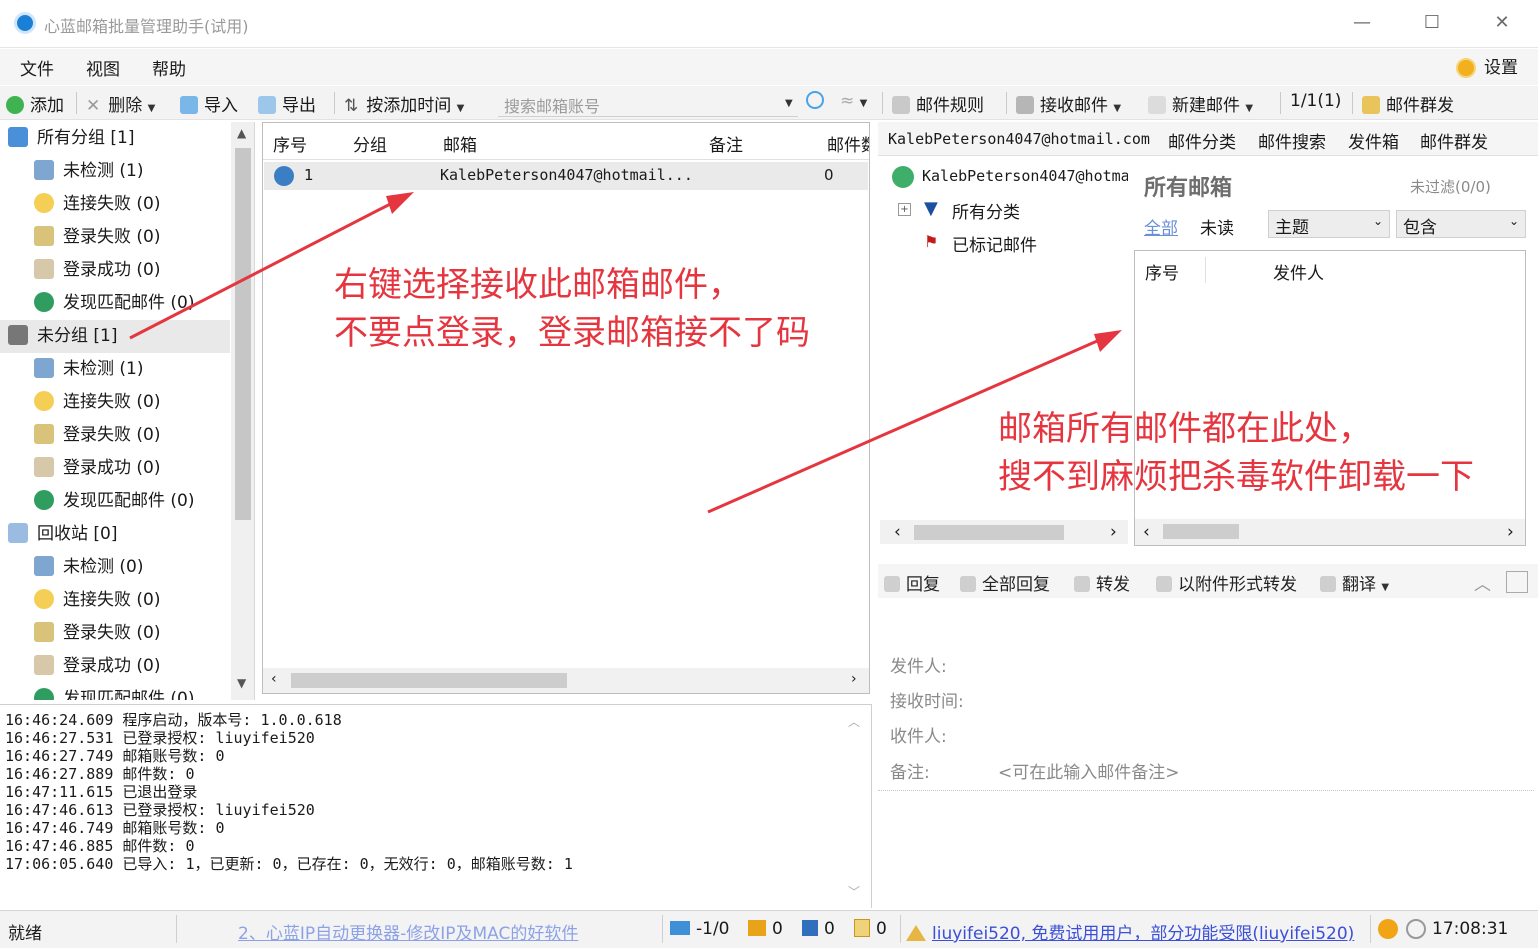 This screenshot has height=948, width=1538. What do you see at coordinates (572, 333) in the screenshot?
I see `annotation-left-line2: 不要点登录，登录邮箱接不了码` at bounding box center [572, 333].